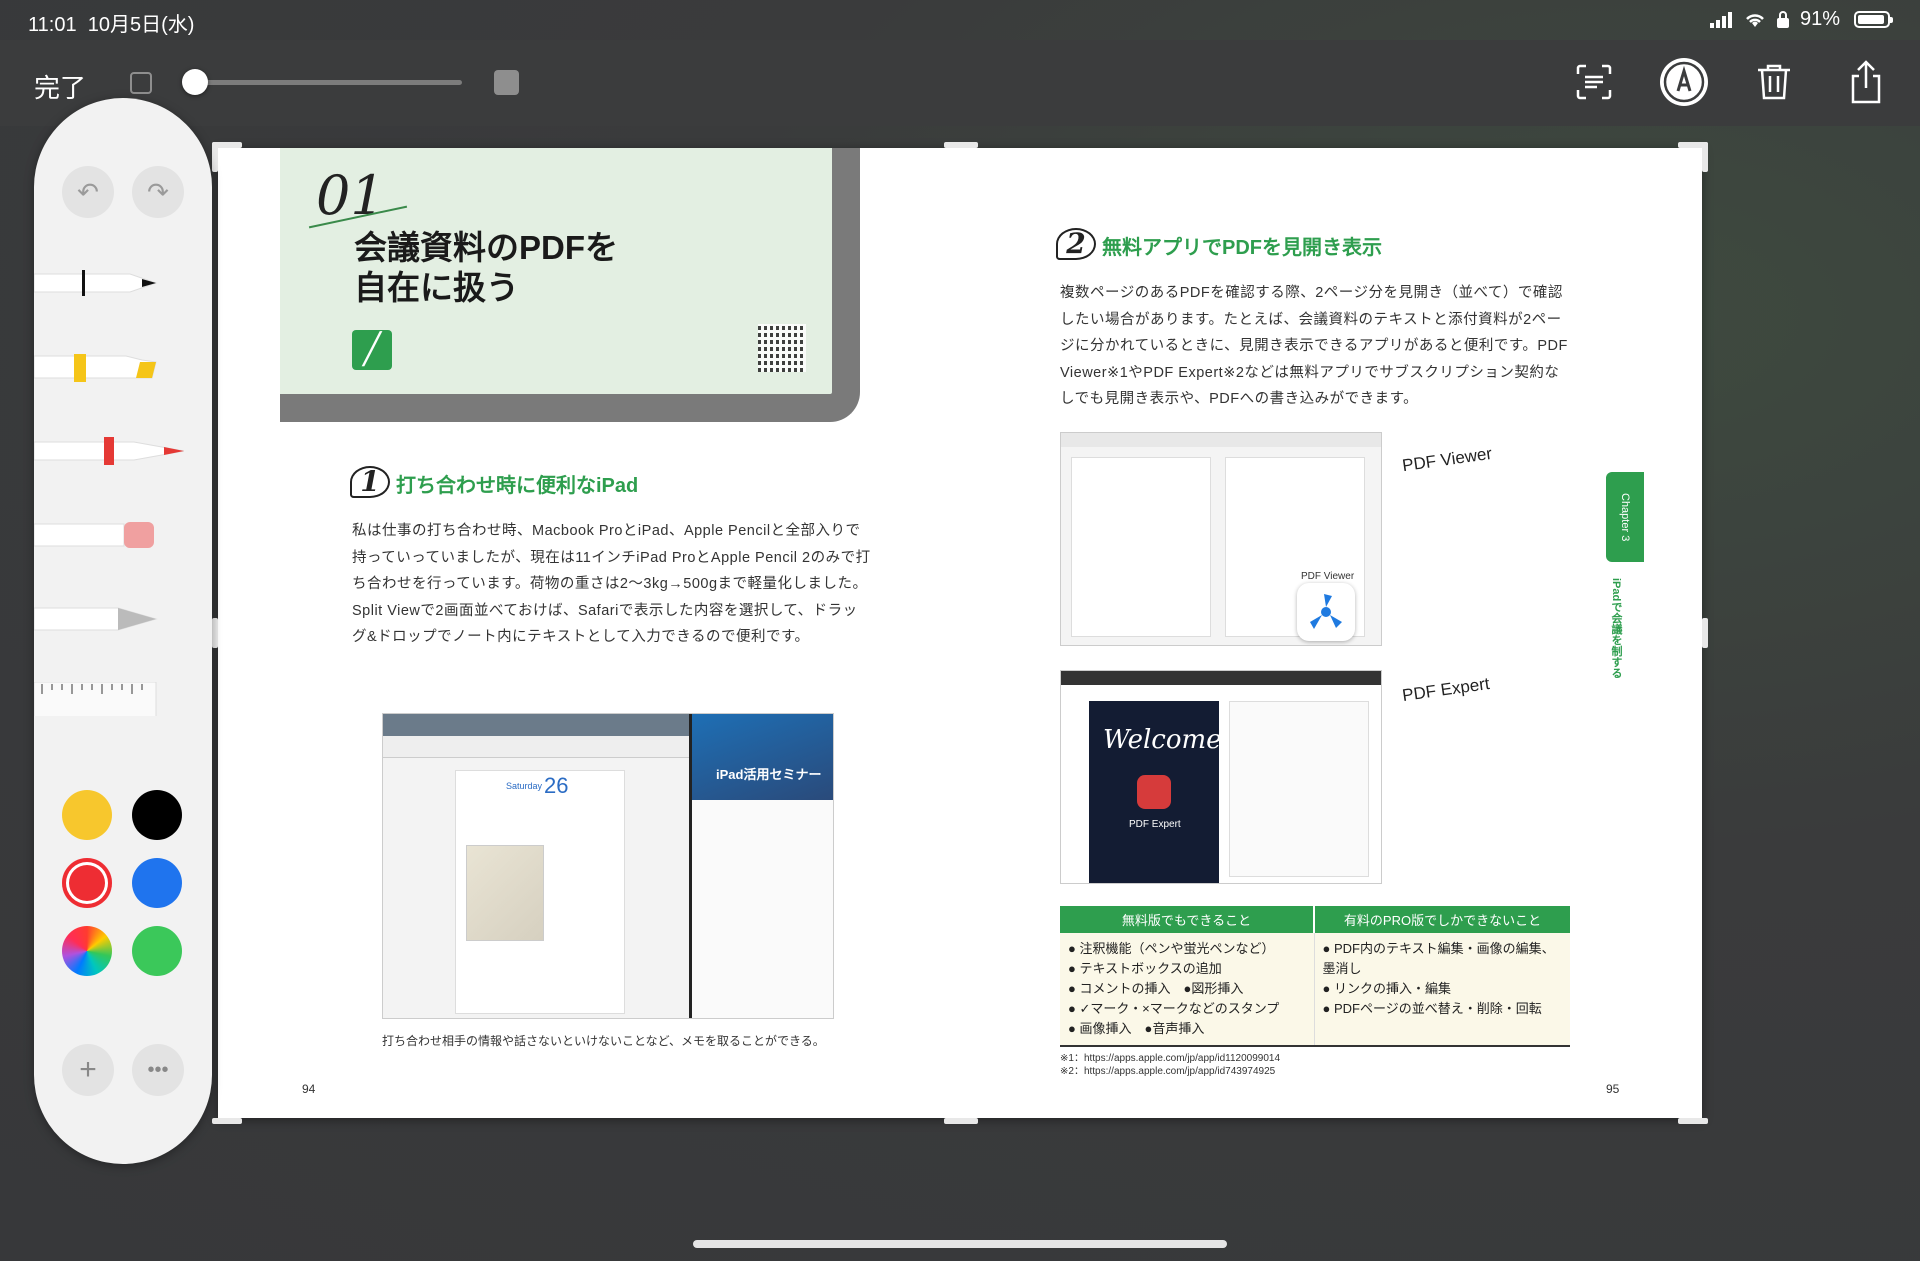 The width and height of the screenshot is (1920, 1261). I want to click on status-time: 11:01 10月5日(水), so click(111, 25).